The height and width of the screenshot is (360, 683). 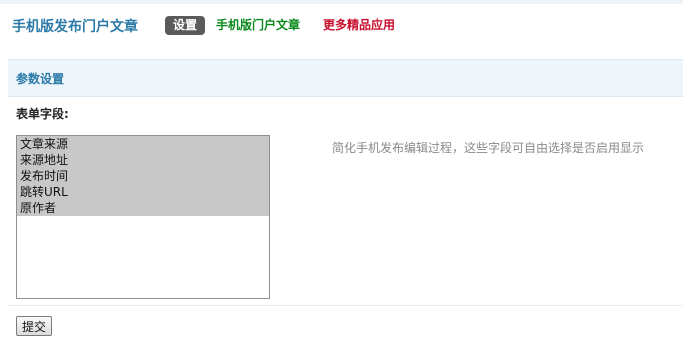 I want to click on divider, so click(x=345, y=305).